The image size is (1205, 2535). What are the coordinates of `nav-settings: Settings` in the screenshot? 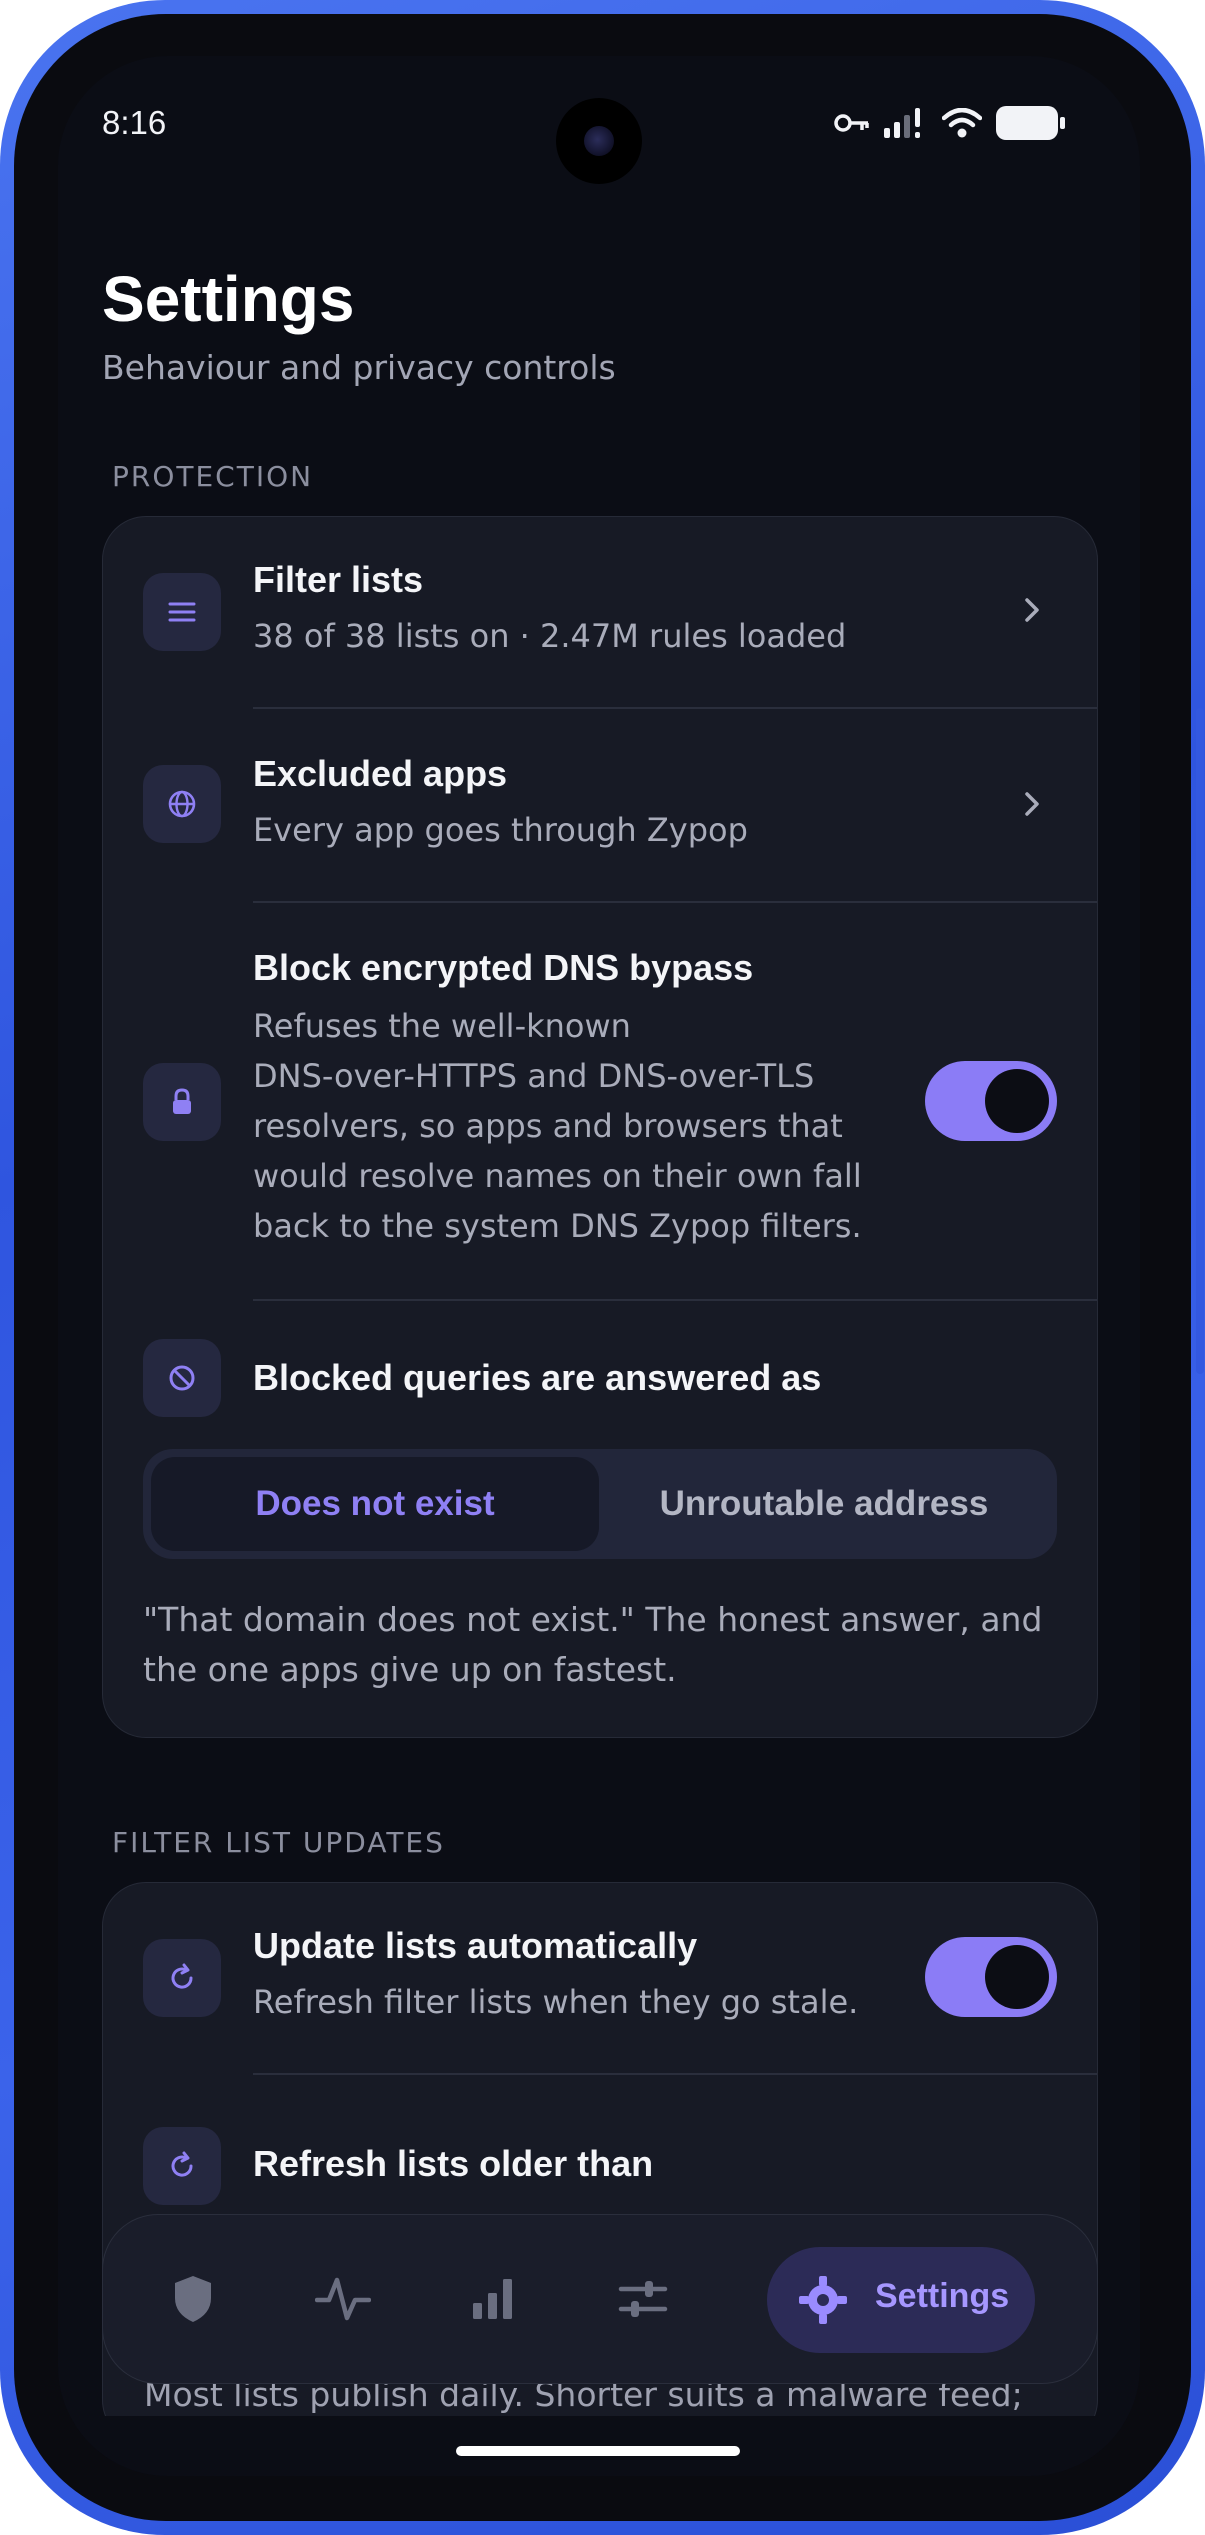 It's located at (901, 2300).